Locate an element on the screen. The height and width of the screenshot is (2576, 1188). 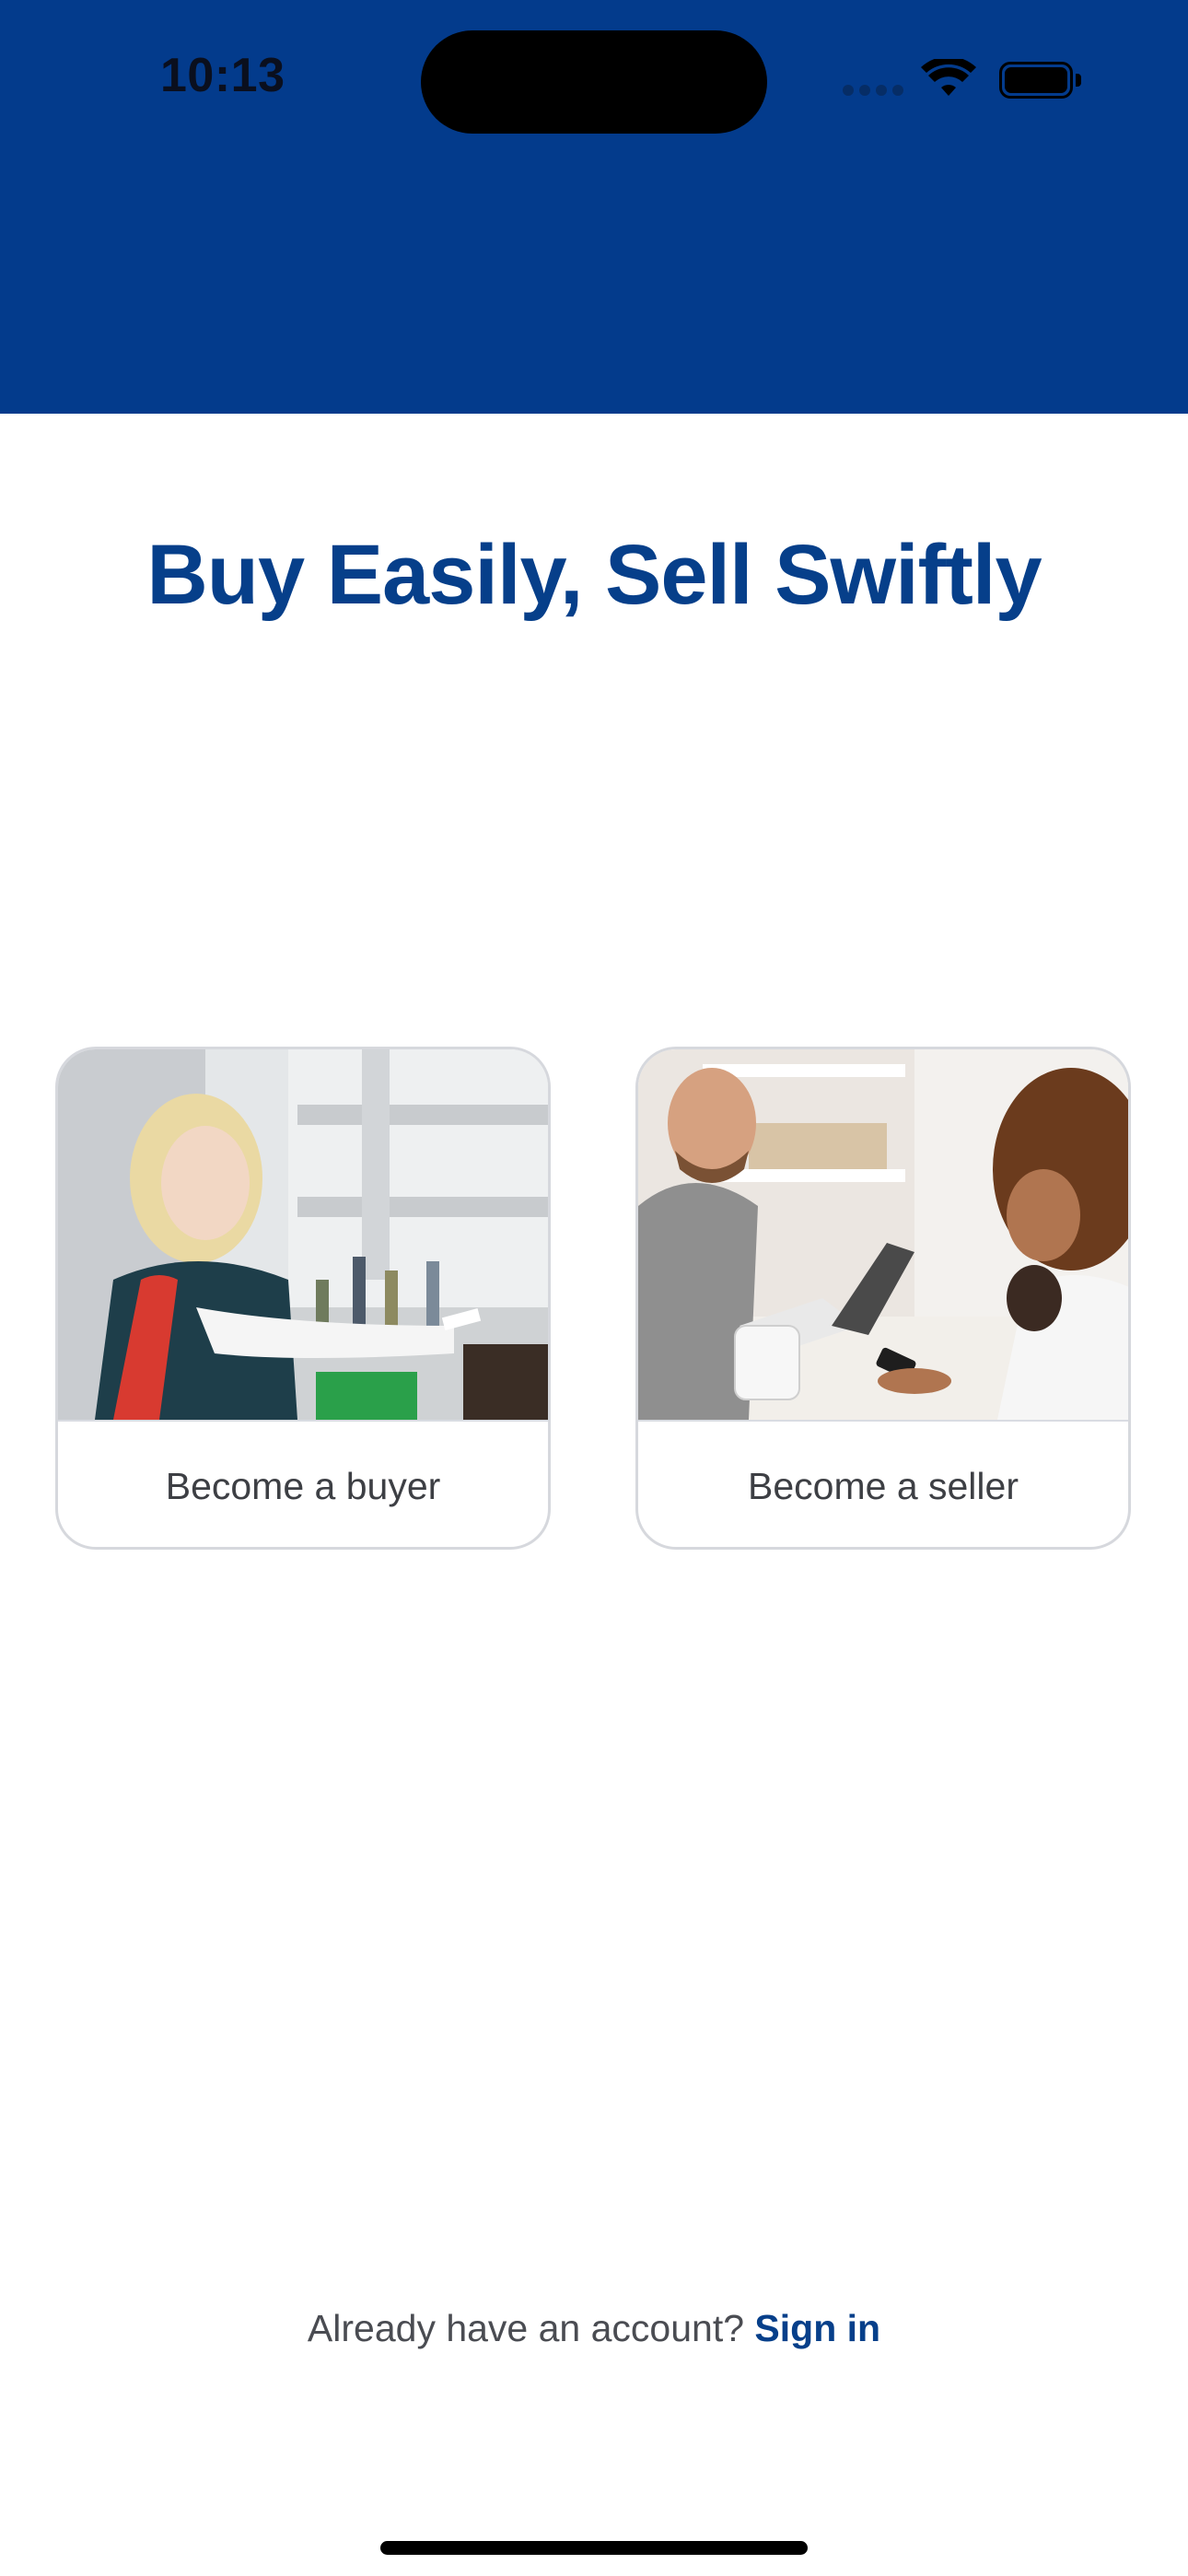
status-time: 10:13 is located at coordinates (222, 75).